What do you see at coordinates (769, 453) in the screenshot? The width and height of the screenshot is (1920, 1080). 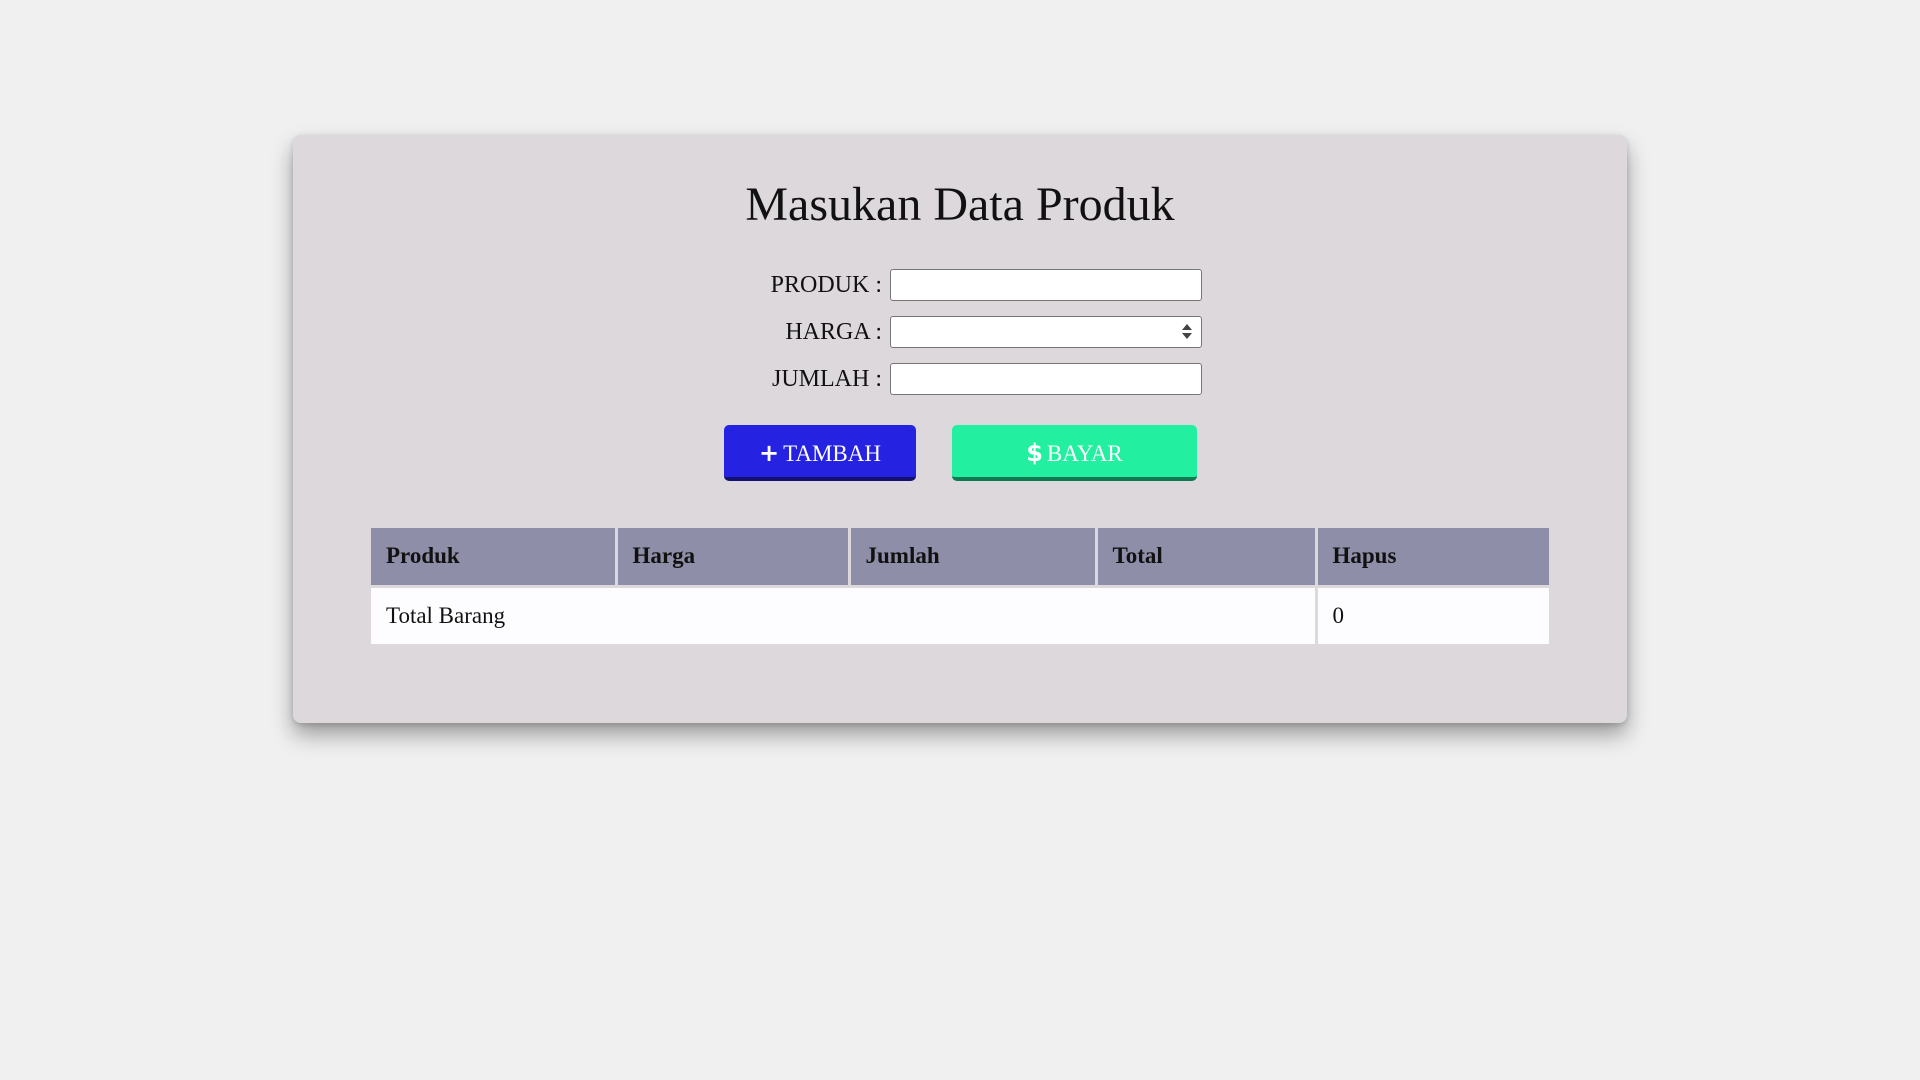 I see `plus-icon: +` at bounding box center [769, 453].